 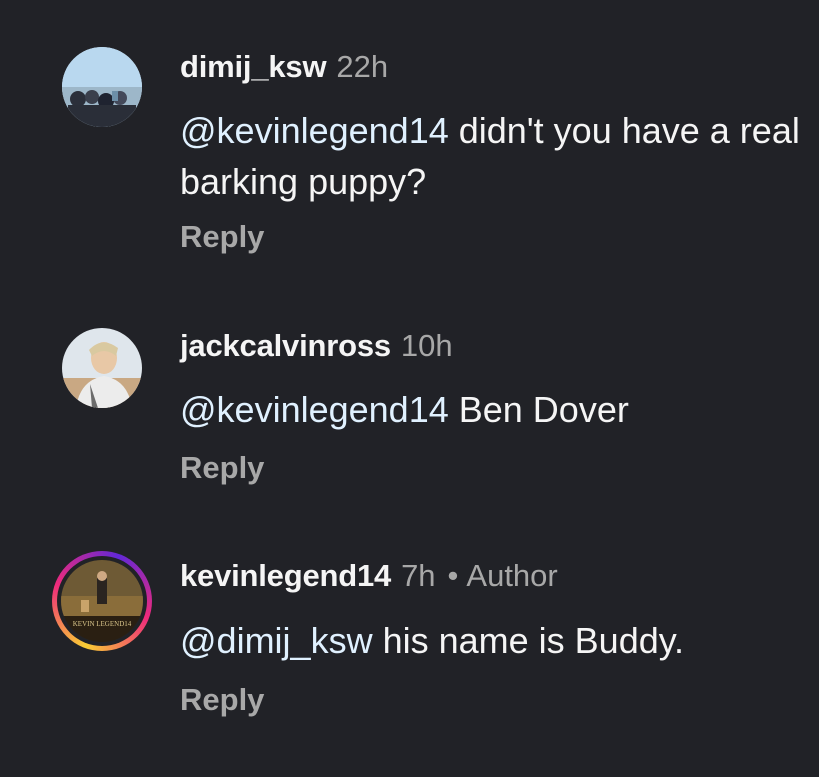 I want to click on comment-header: kevinlegend14 7h • Author, so click(x=369, y=576).